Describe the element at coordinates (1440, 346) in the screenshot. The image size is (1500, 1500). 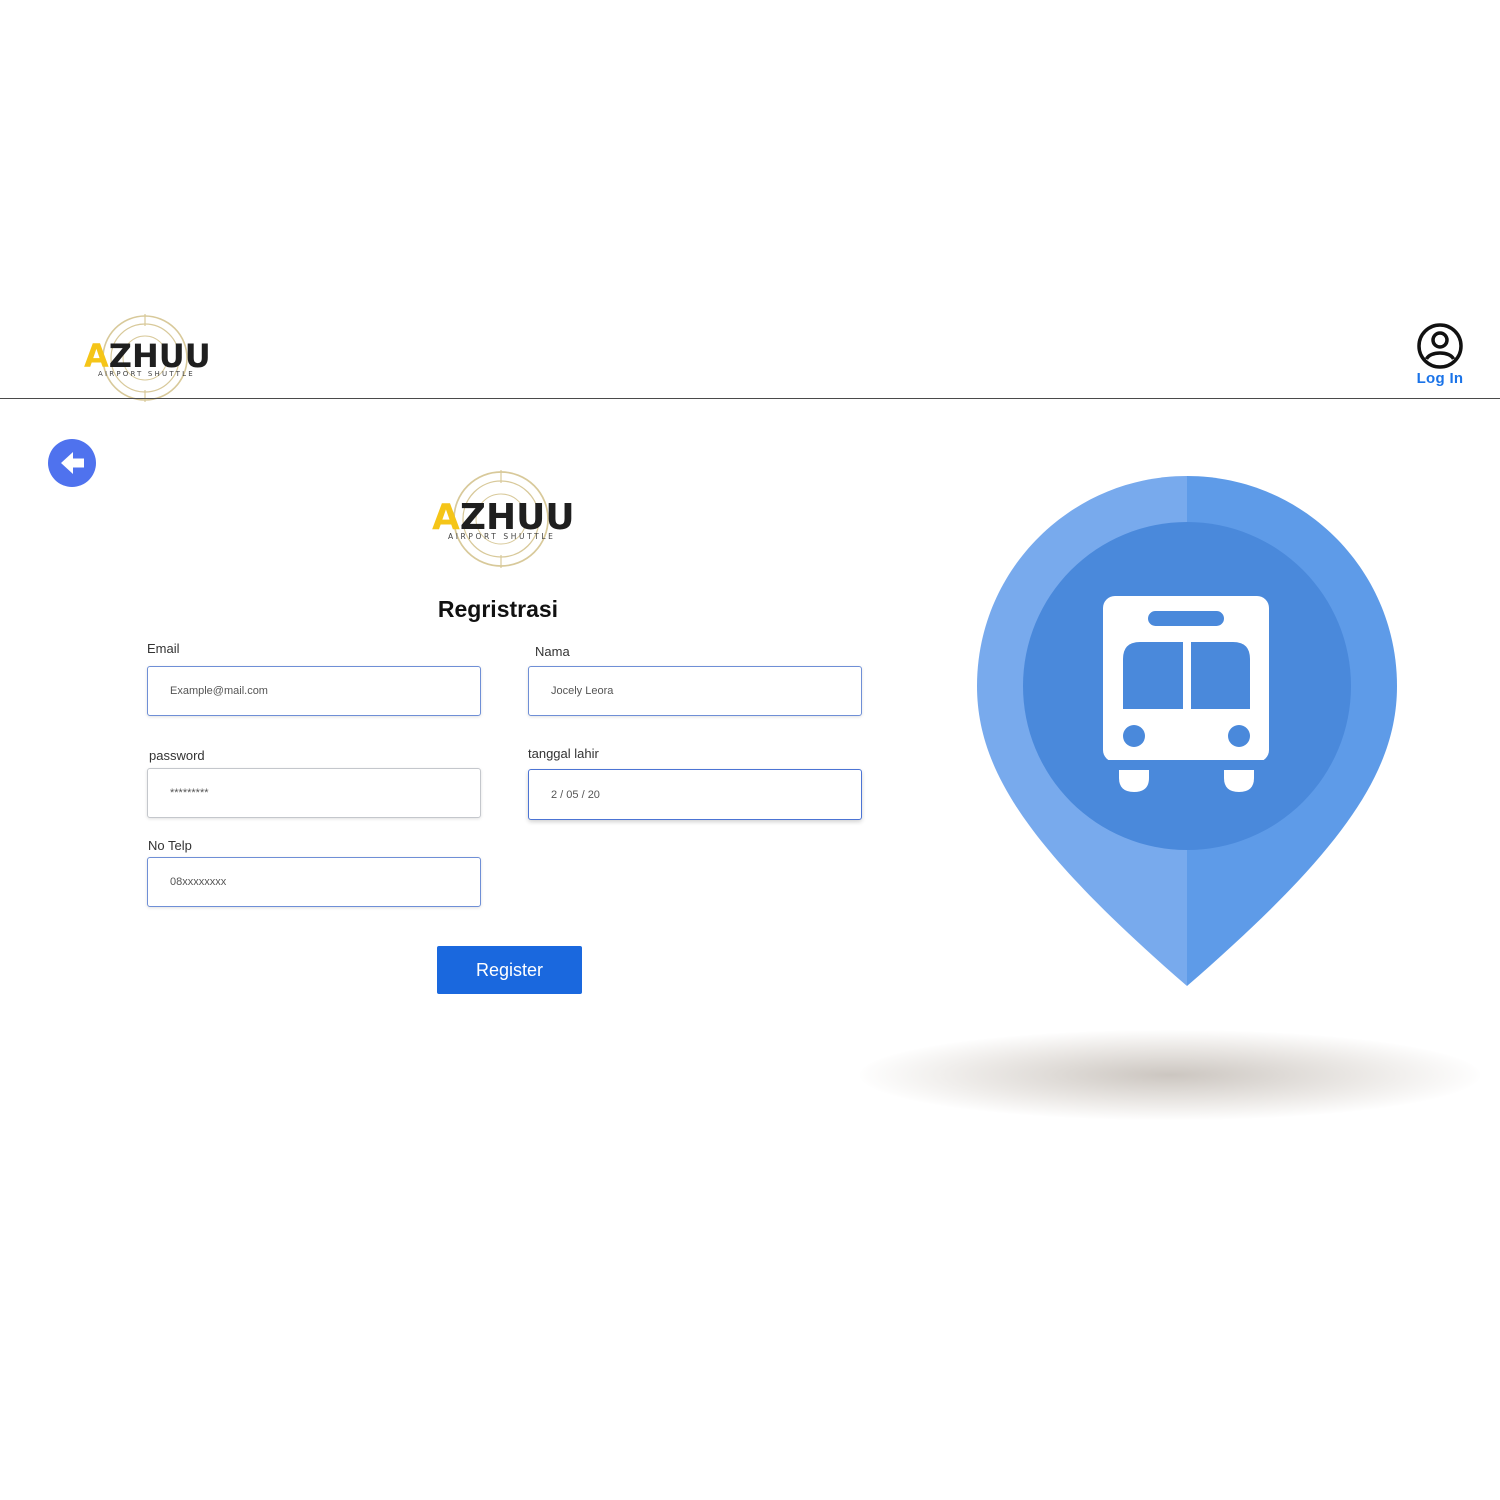
I see `user-circle-icon` at that location.